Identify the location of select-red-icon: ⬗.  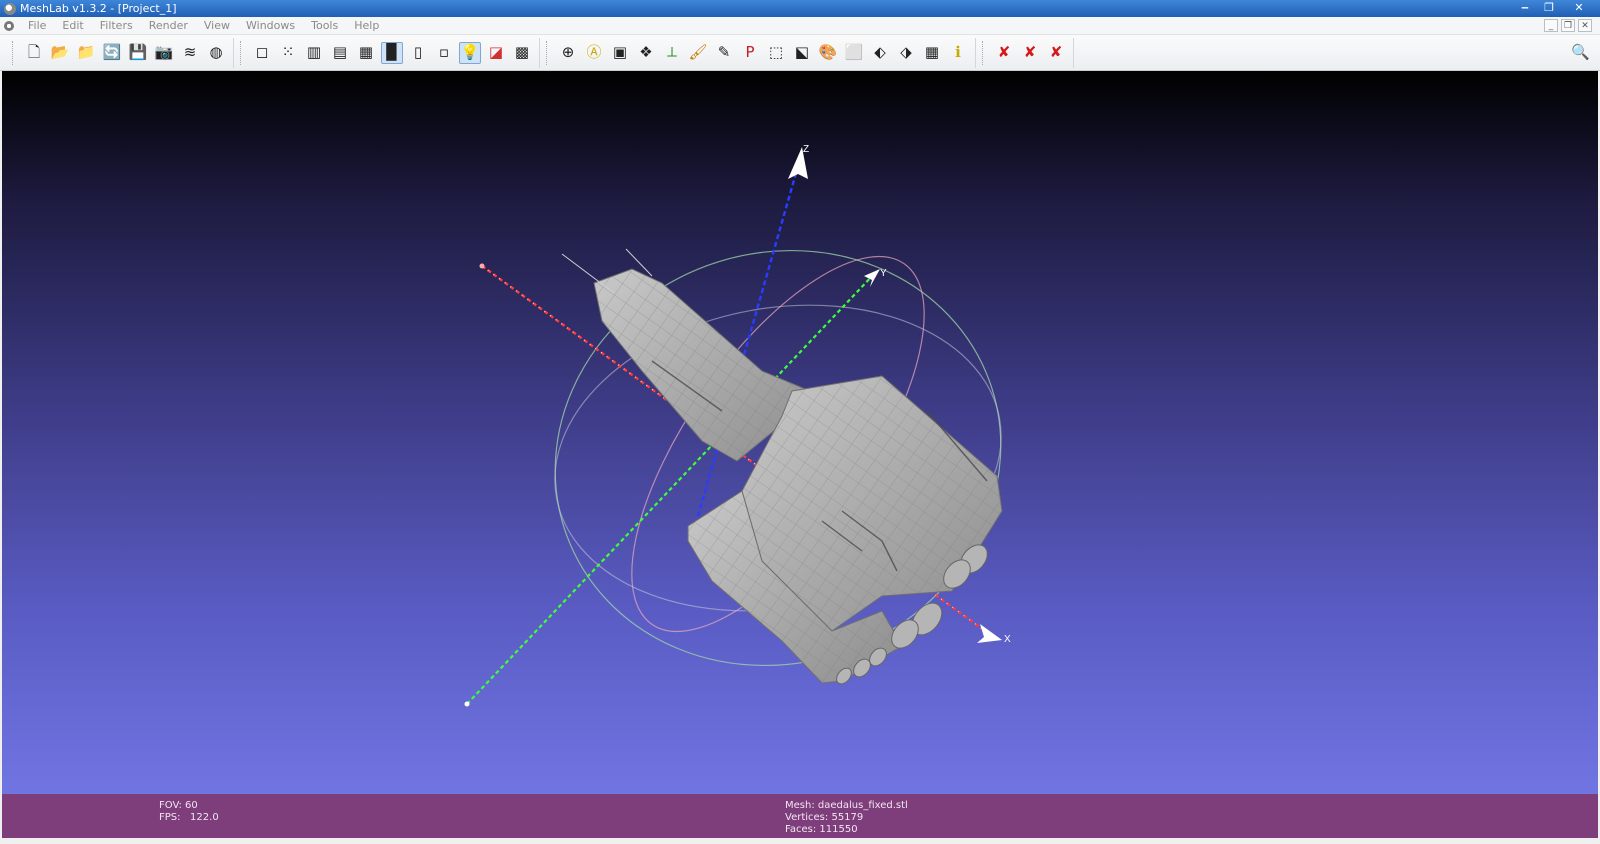
(906, 53).